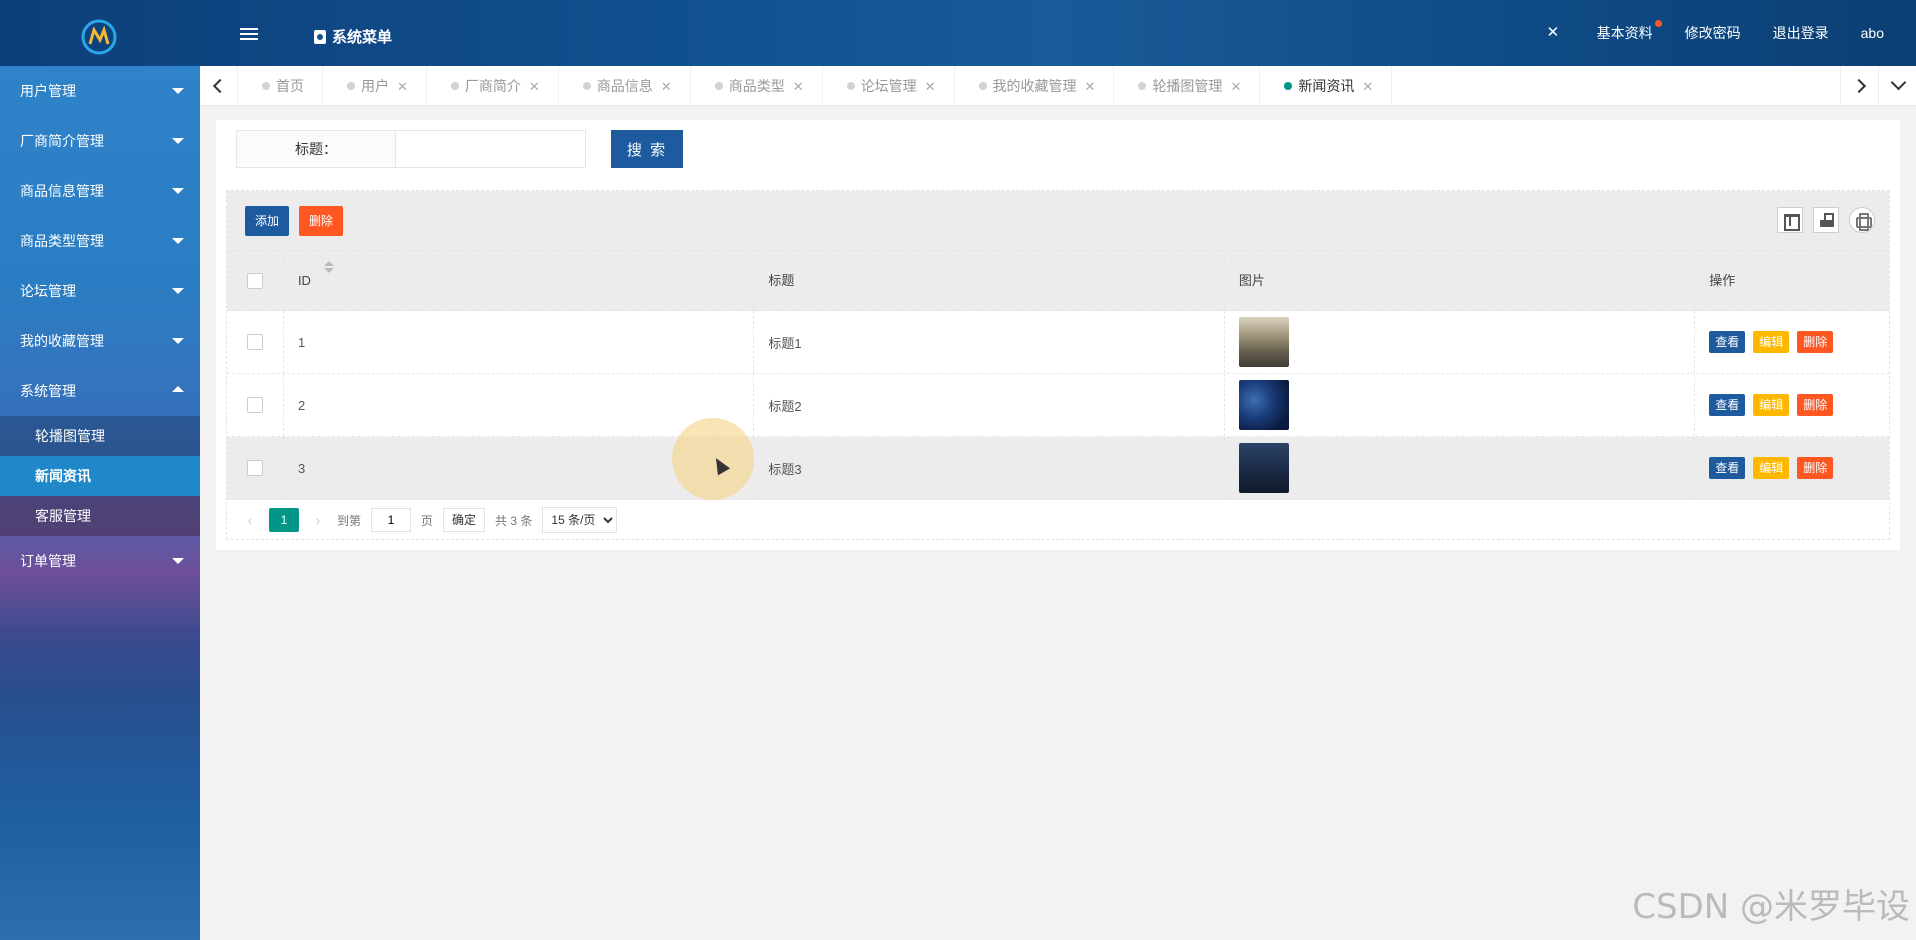  Describe the element at coordinates (1629, 31) in the screenshot. I see `profile-link: 基本资料` at that location.